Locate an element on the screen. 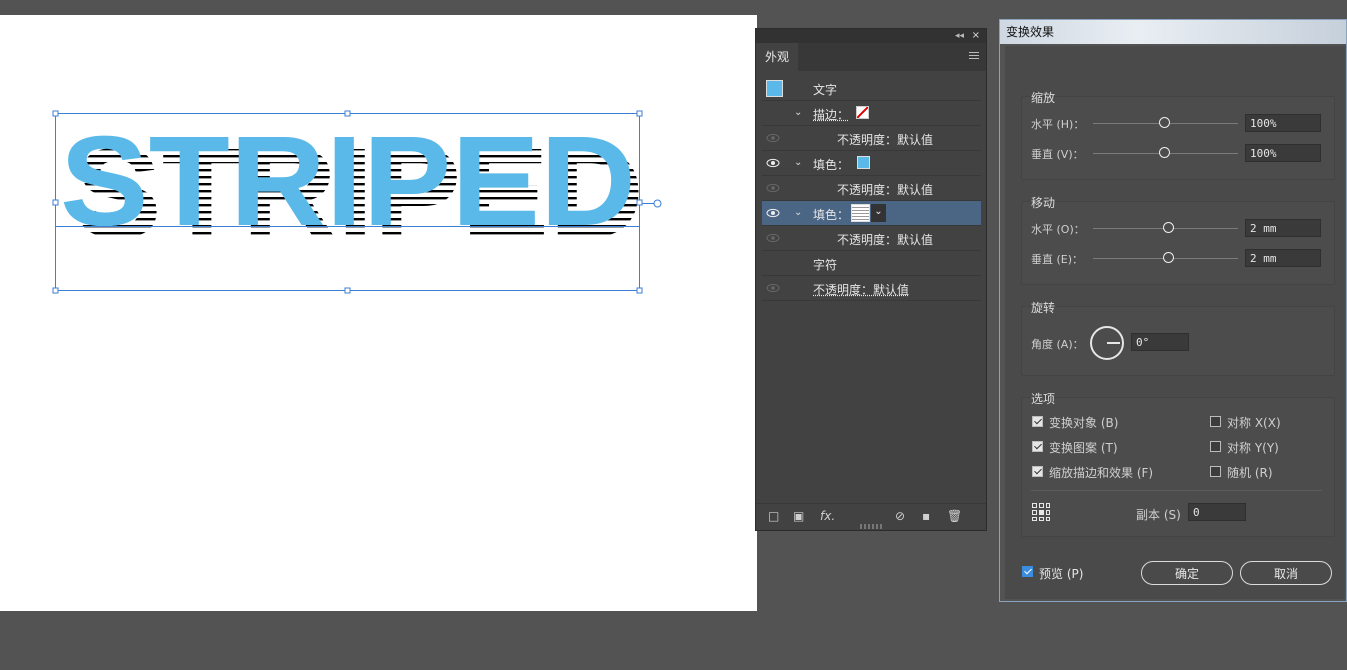  move-horizontal-input: 2 mm is located at coordinates (1283, 228).